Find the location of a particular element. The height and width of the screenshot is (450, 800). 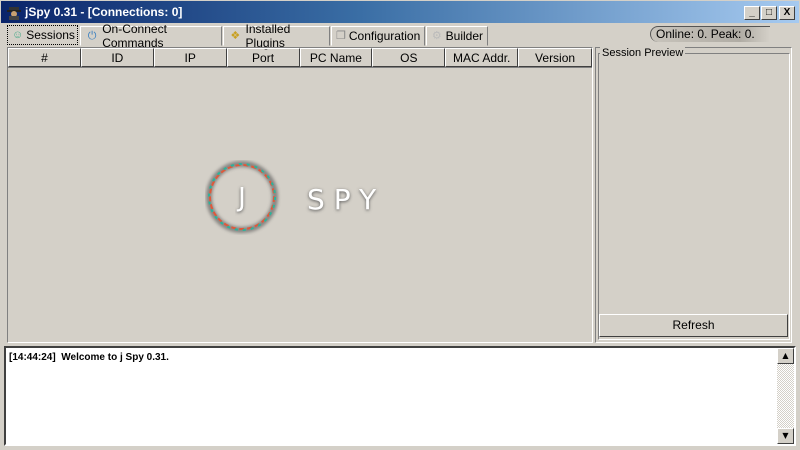

column-header: ID is located at coordinates (117, 57).